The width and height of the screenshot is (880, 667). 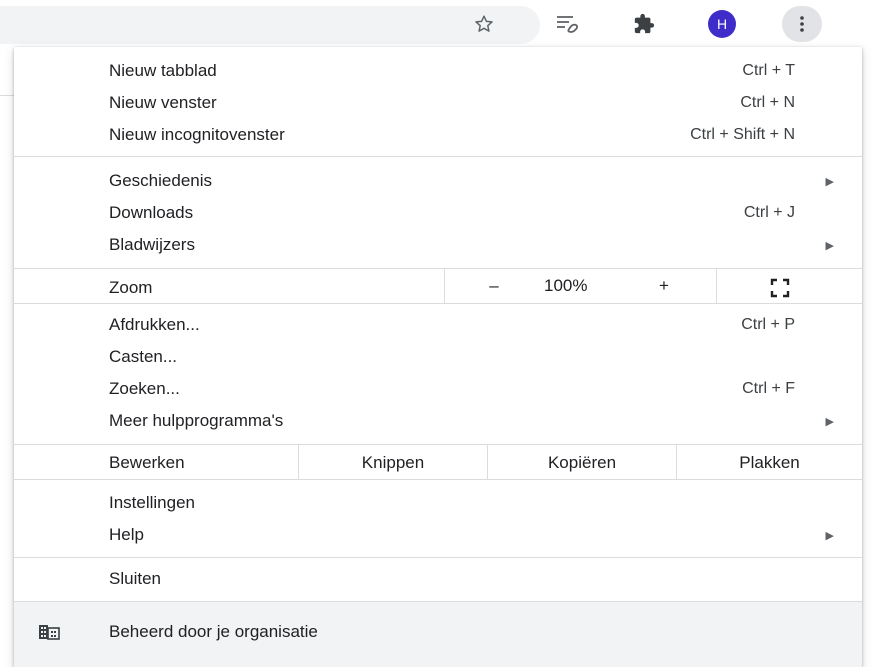 I want to click on menu-item-label: Sluiten, so click(x=135, y=578).